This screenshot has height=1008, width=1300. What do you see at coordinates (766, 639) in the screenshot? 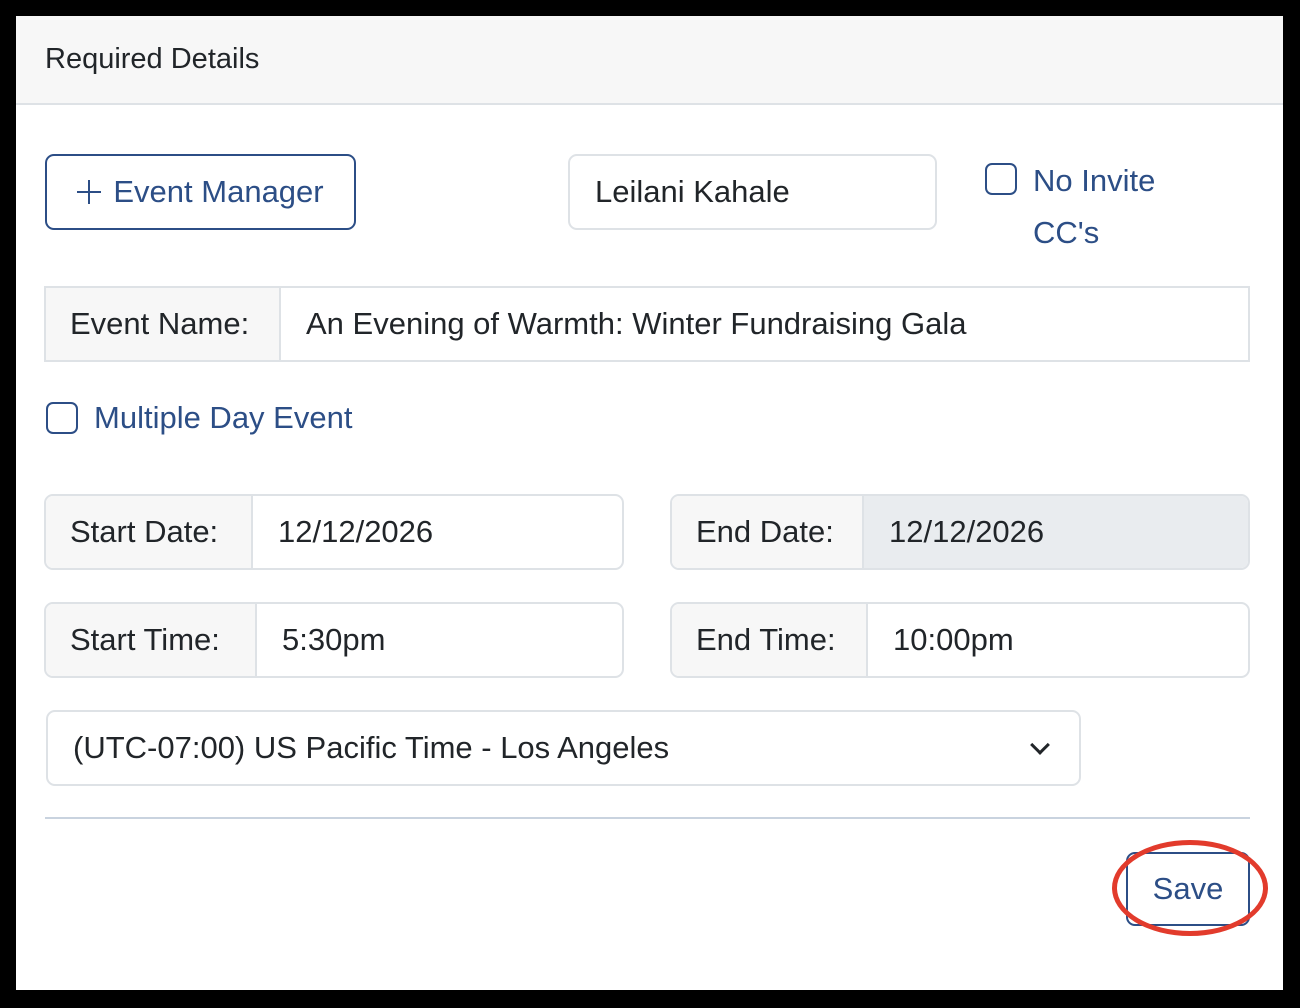
I see `end-time-label-text: End Time:` at bounding box center [766, 639].